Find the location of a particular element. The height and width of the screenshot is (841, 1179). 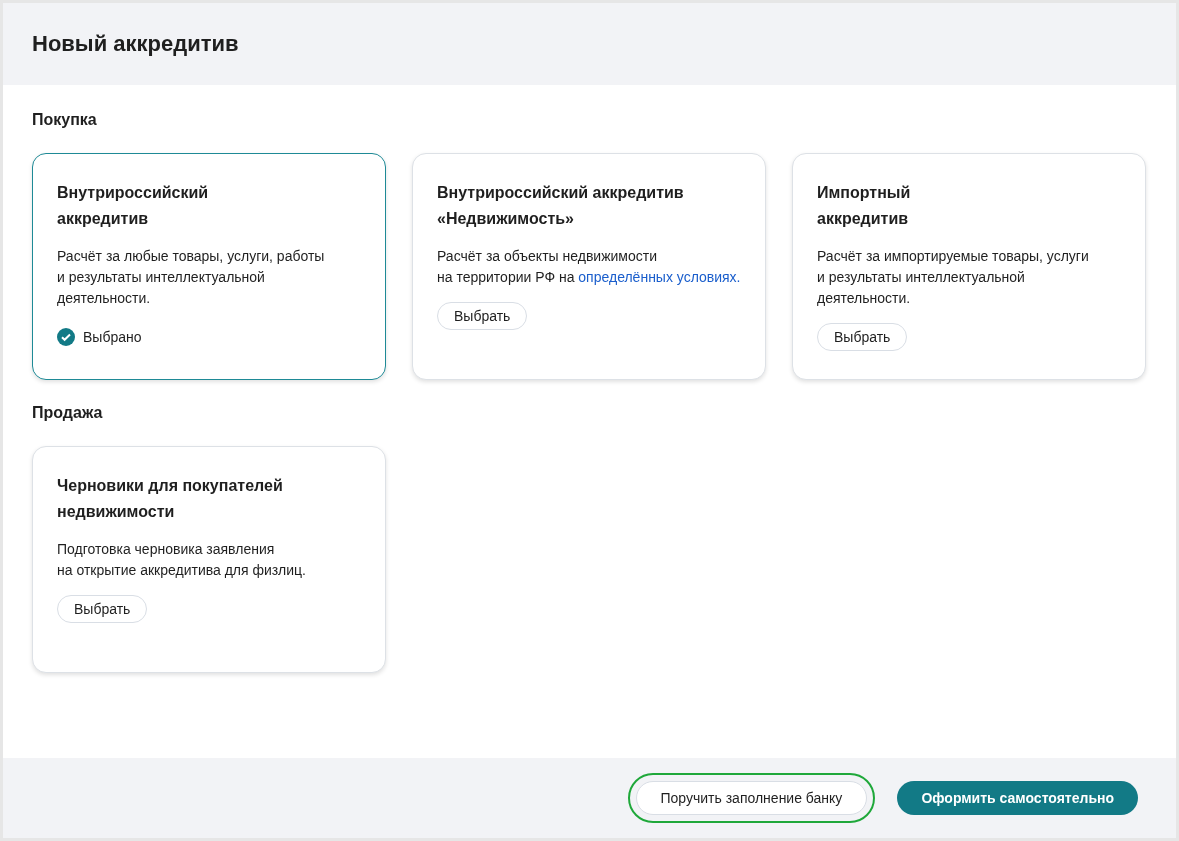

option-card: Внутрироссийский аккредитив Расчёт за любые товары, услуги, работы и результаты интеллектуальной деятельности. Выбрано is located at coordinates (209, 266).